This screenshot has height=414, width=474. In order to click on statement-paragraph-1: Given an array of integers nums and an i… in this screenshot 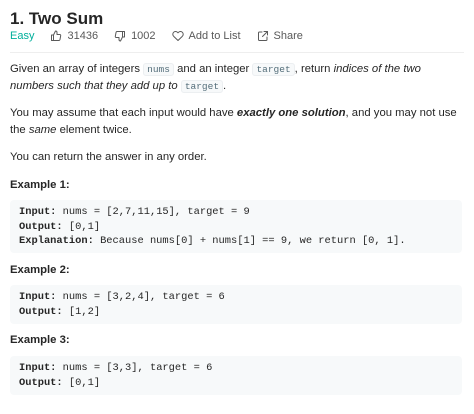, I will do `click(234, 78)`.